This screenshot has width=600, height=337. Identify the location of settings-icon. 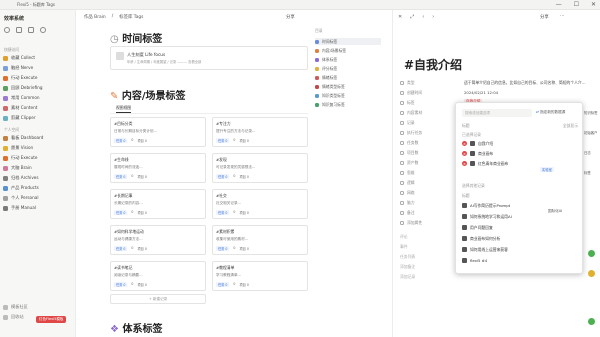
(43, 30).